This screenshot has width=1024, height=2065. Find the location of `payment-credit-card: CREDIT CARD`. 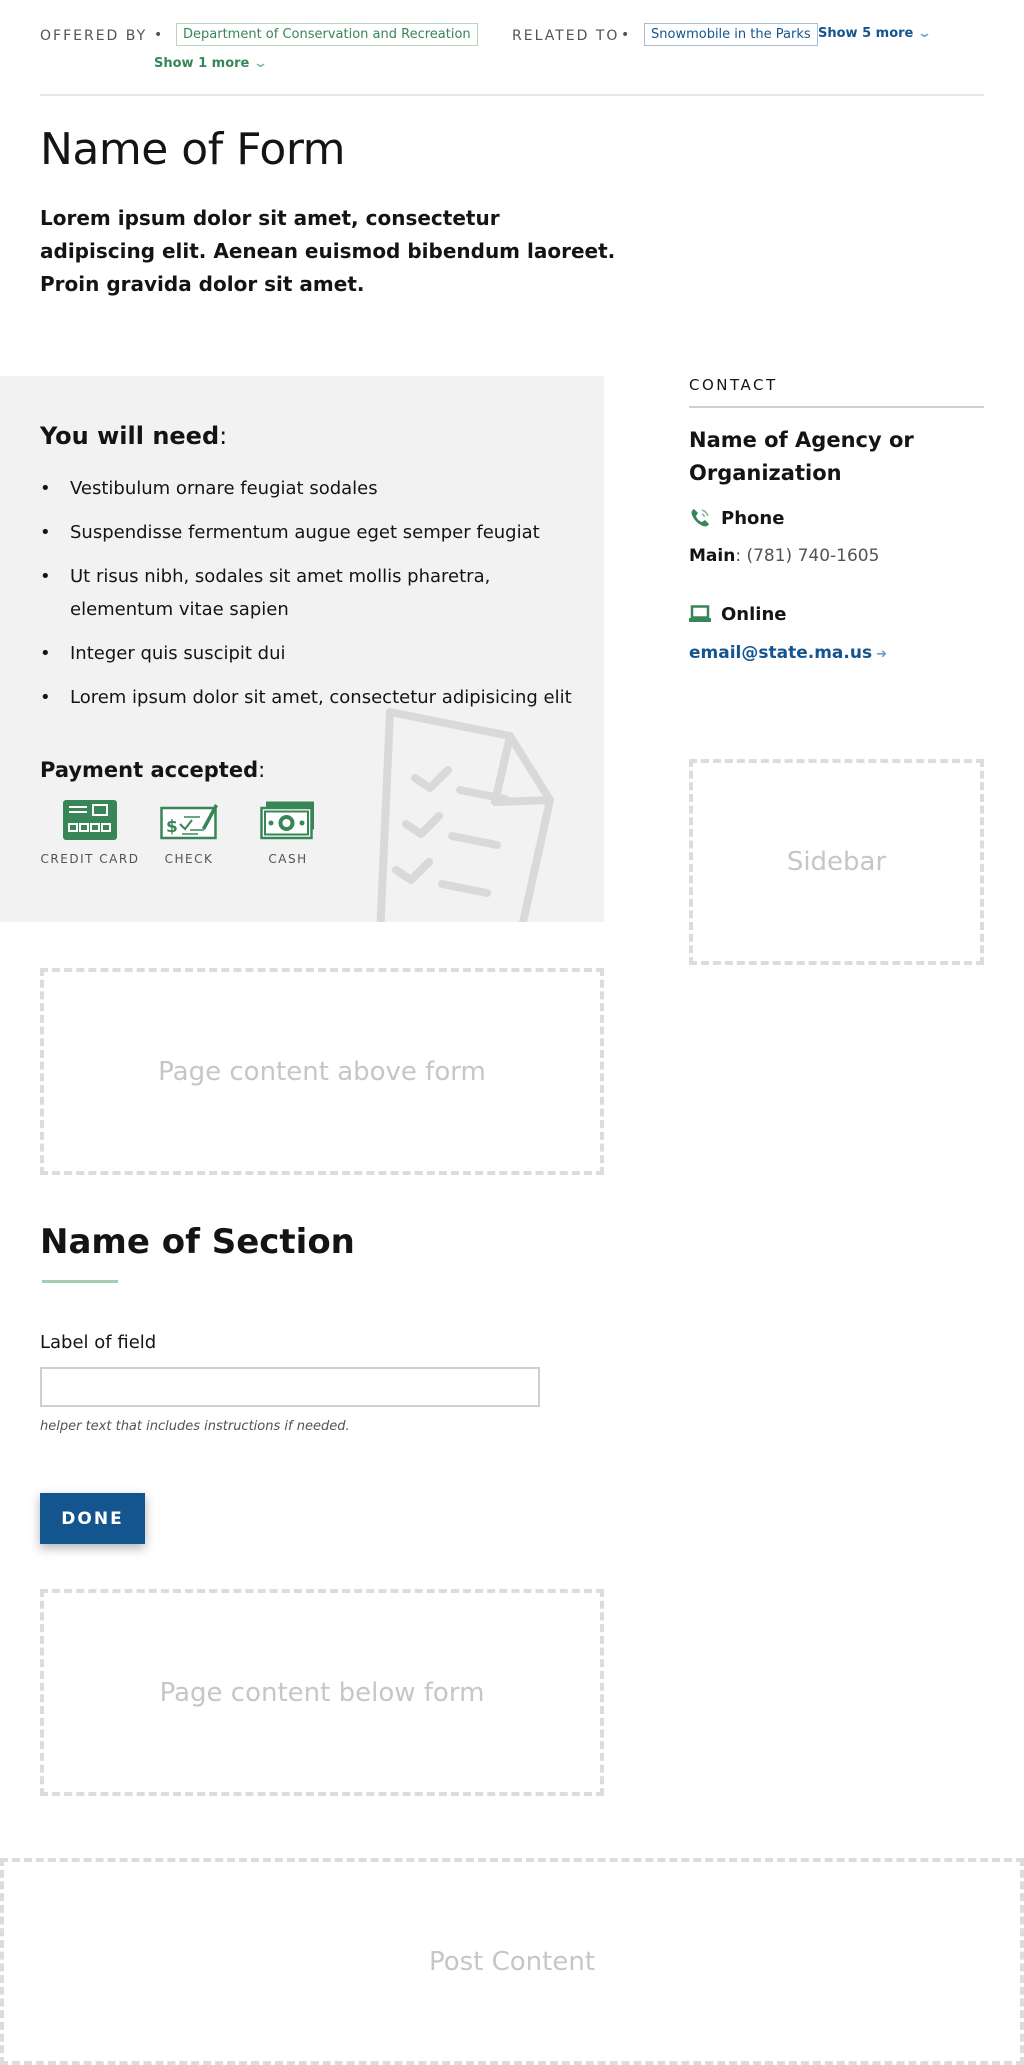

payment-credit-card: CREDIT CARD is located at coordinates (90, 833).